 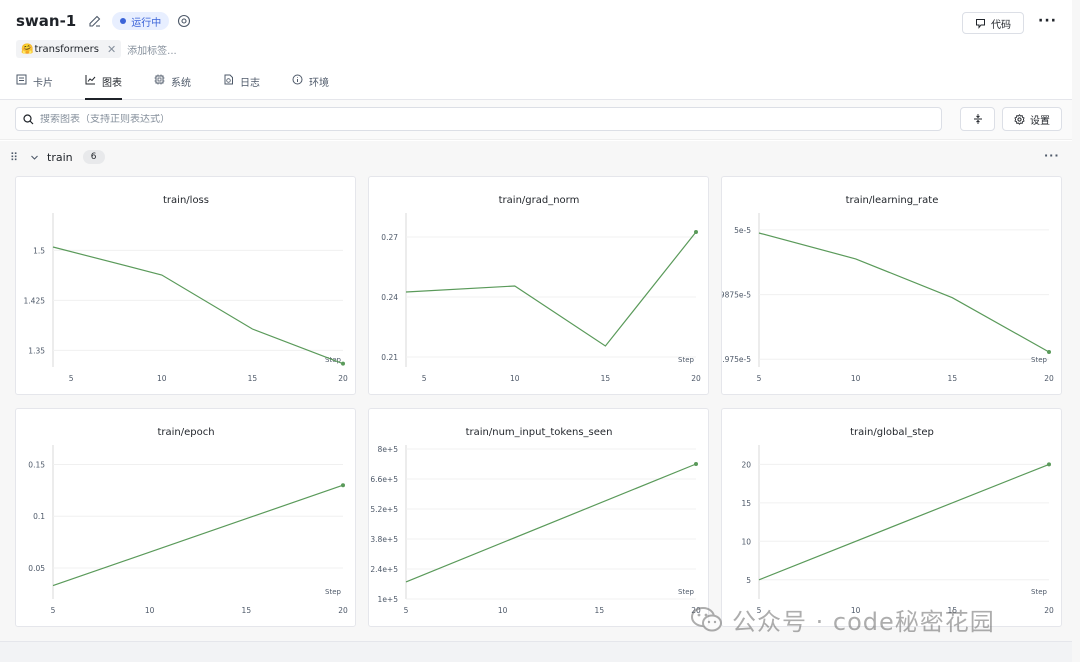 I want to click on footer-bar, so click(x=540, y=651).